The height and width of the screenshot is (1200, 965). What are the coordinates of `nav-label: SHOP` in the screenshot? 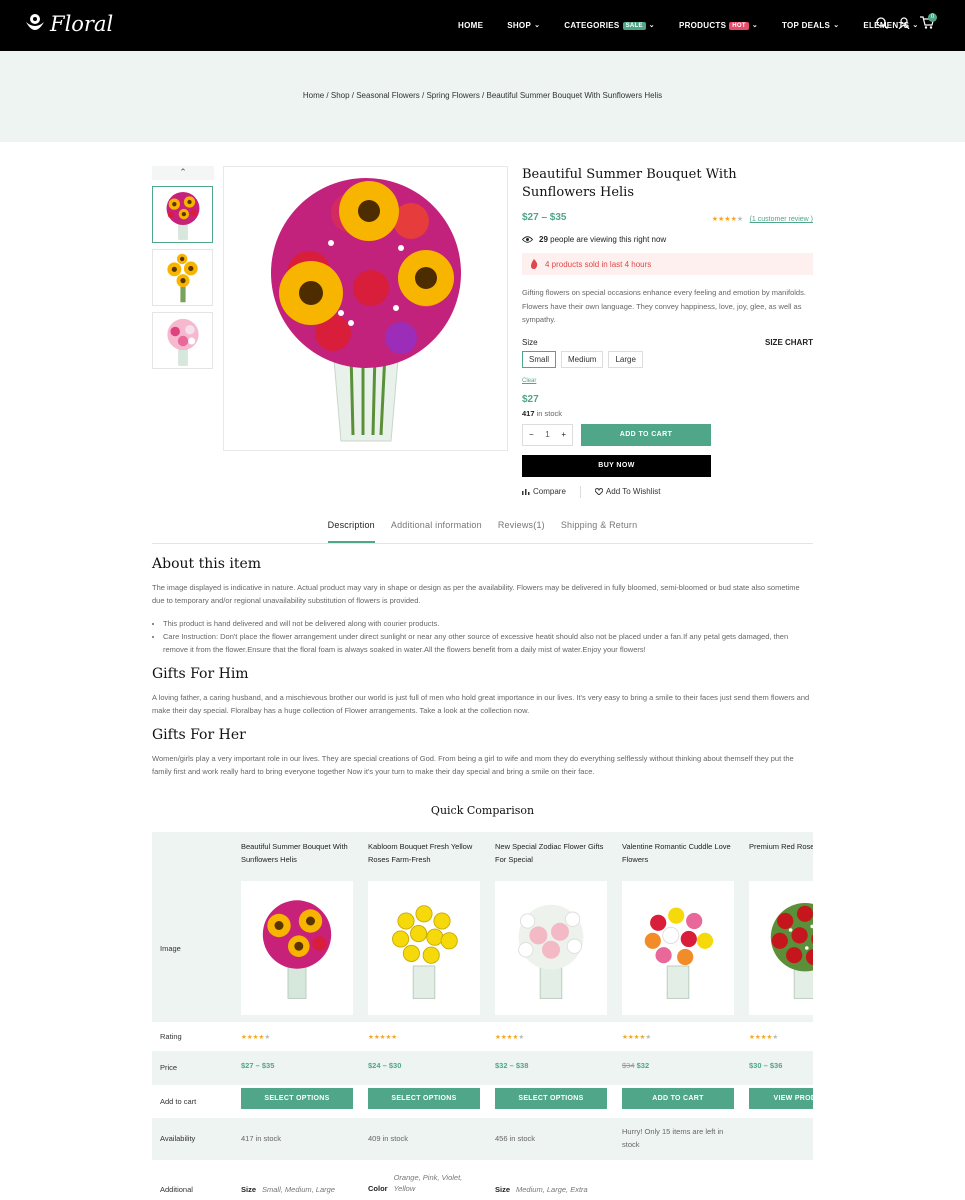 It's located at (519, 25).